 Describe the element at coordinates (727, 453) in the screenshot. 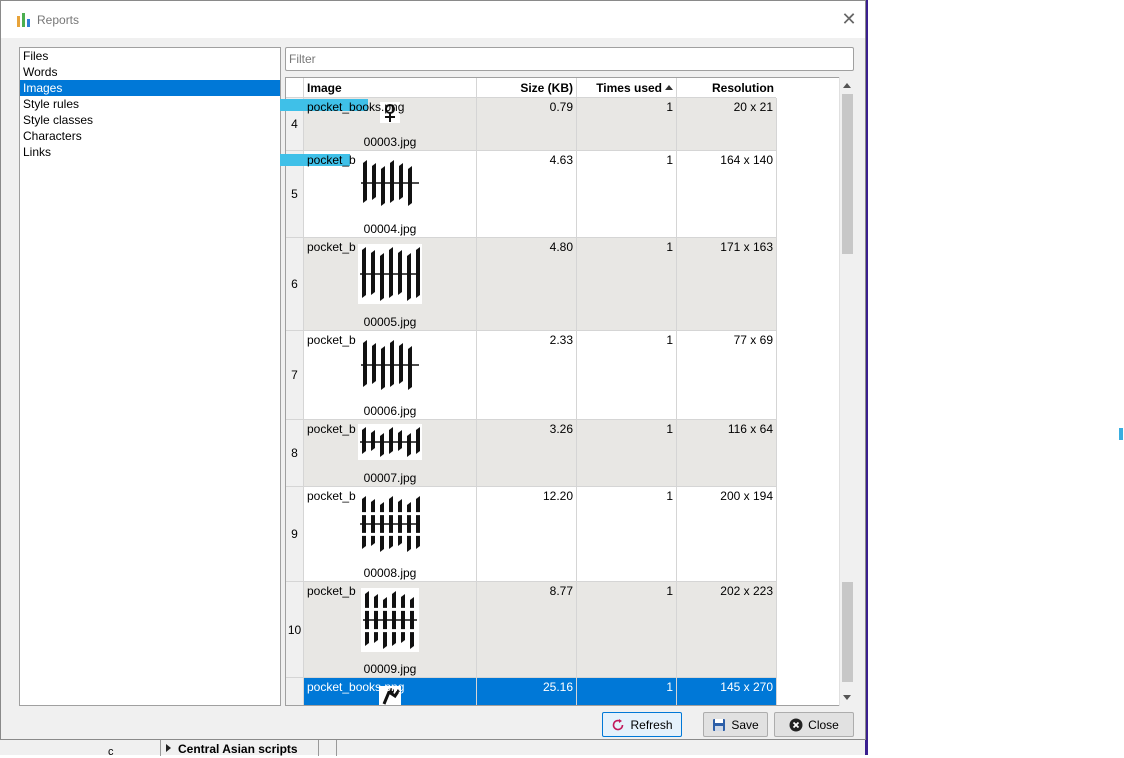

I see `resolution-cell: 116 x 64` at that location.